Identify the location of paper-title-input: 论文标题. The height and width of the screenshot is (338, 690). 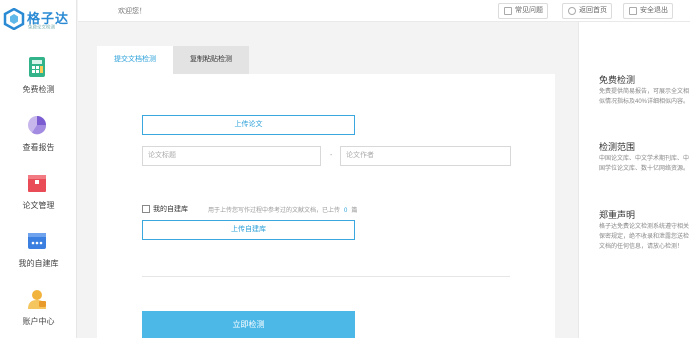
(231, 156).